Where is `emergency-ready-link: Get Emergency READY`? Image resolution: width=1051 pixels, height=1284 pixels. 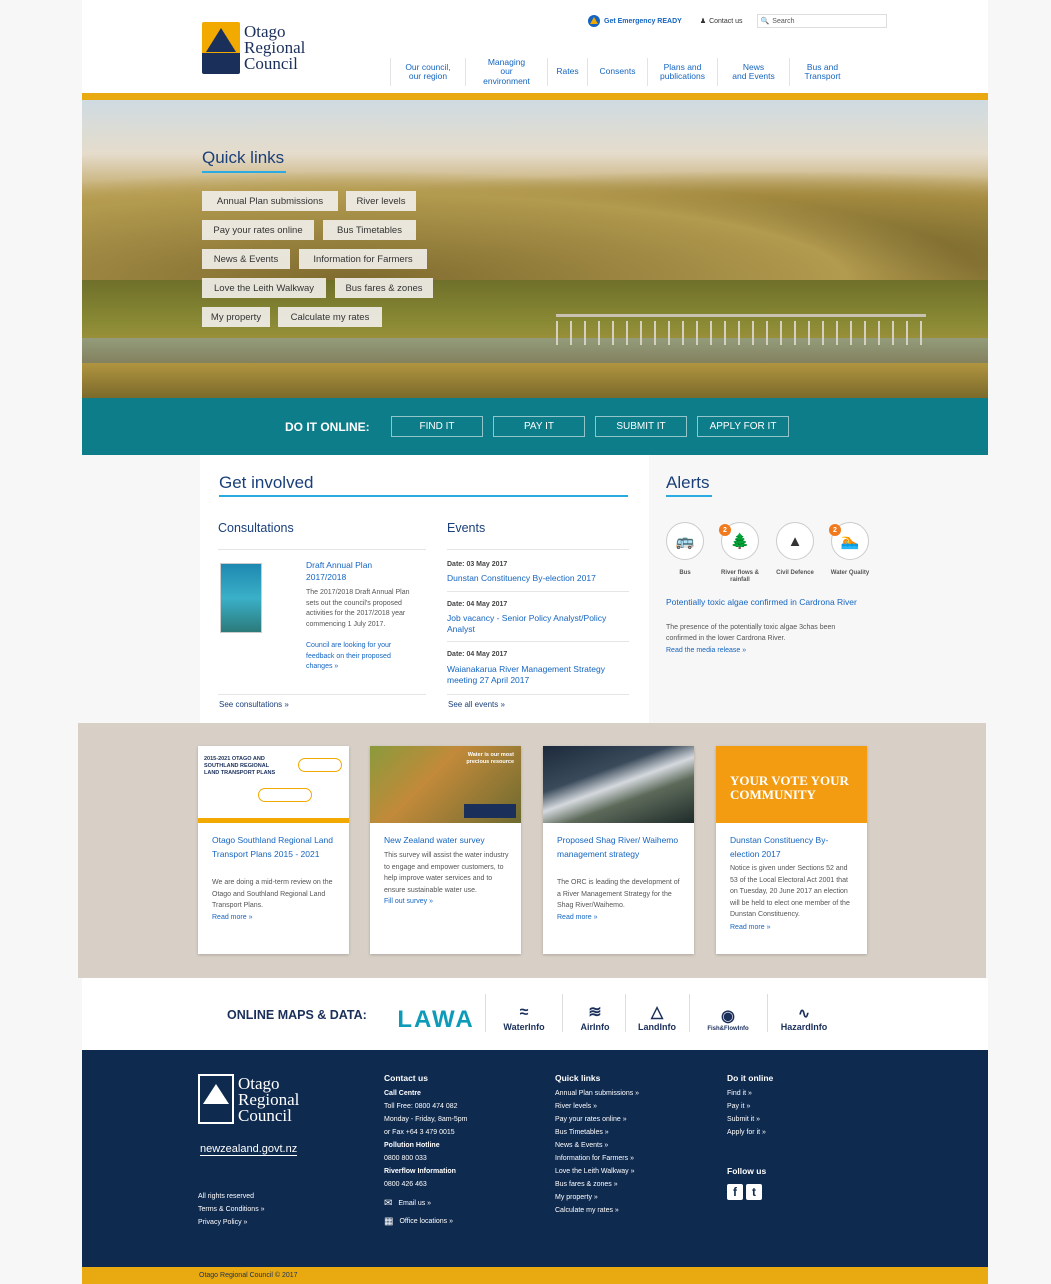 emergency-ready-link: Get Emergency READY is located at coordinates (635, 21).